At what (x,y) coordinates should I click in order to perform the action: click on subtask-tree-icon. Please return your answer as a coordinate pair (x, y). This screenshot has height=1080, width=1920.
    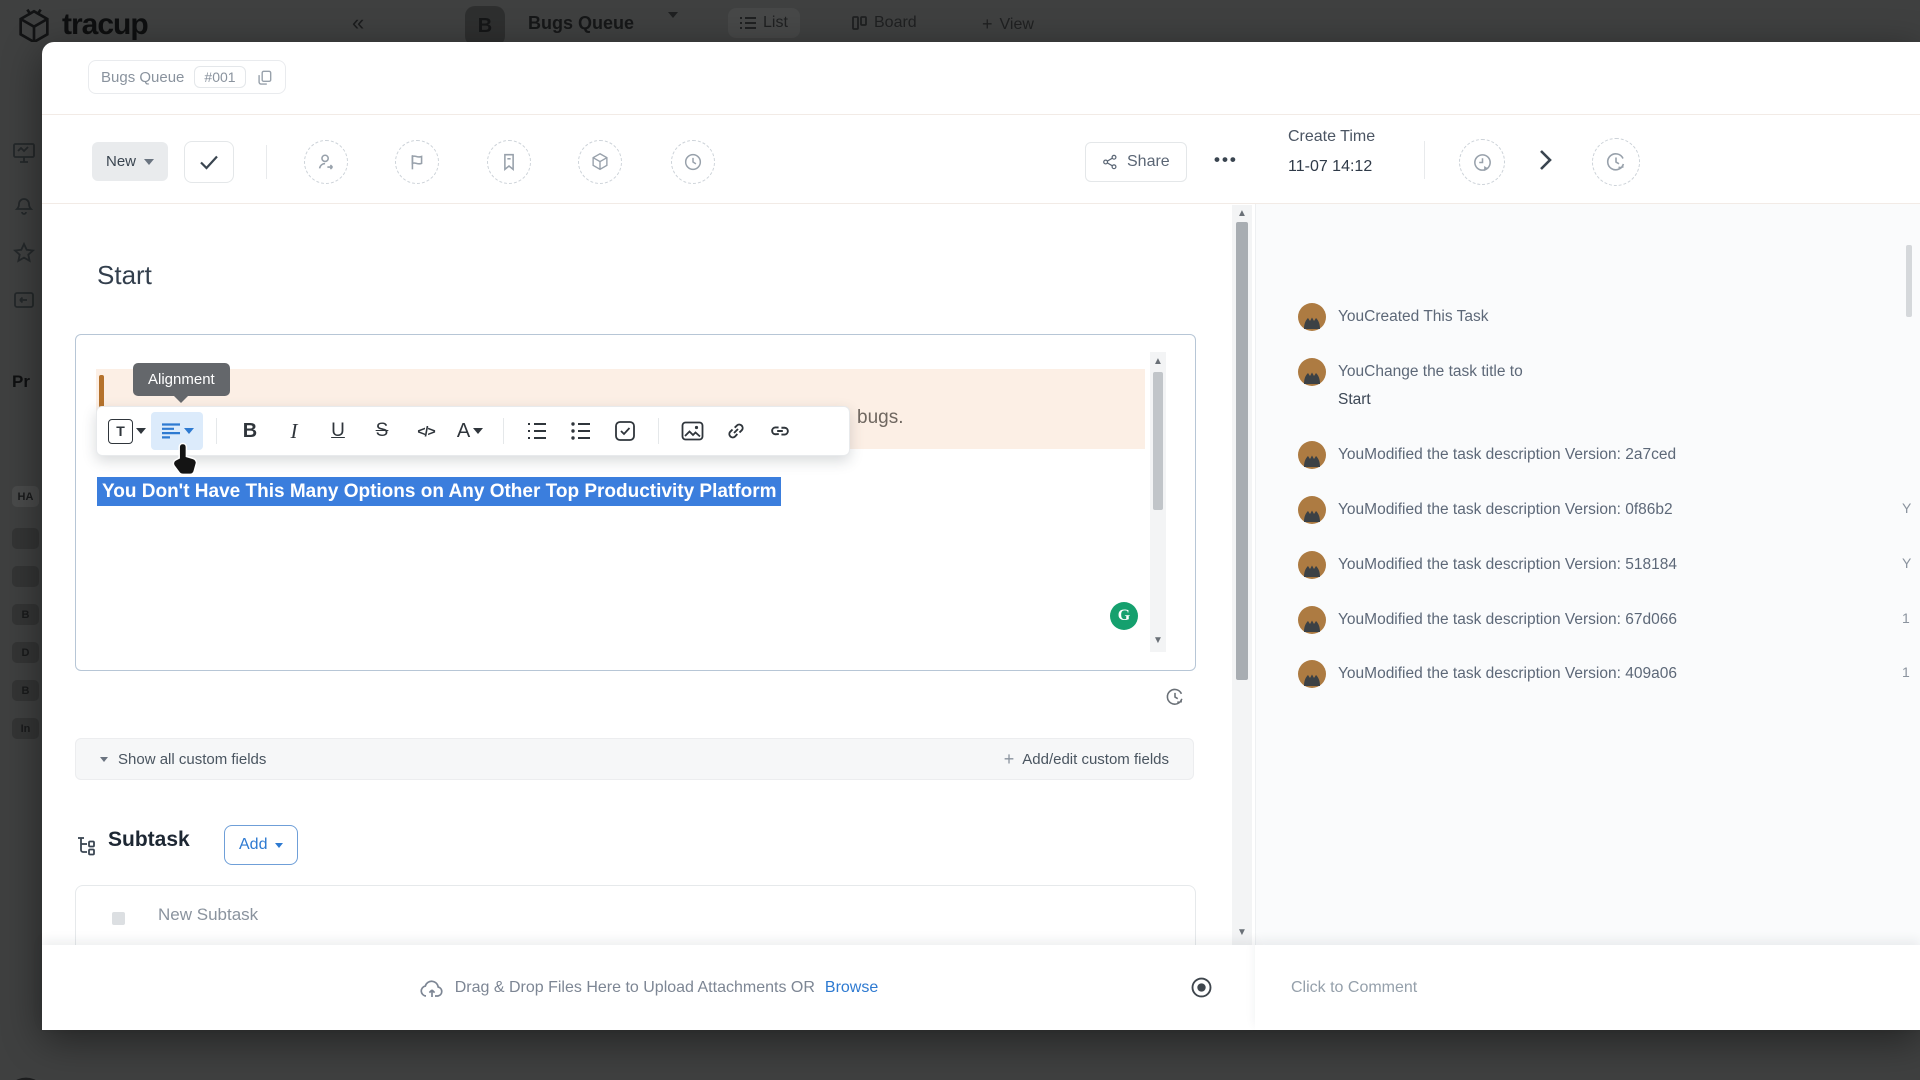
    Looking at the image, I should click on (88, 845).